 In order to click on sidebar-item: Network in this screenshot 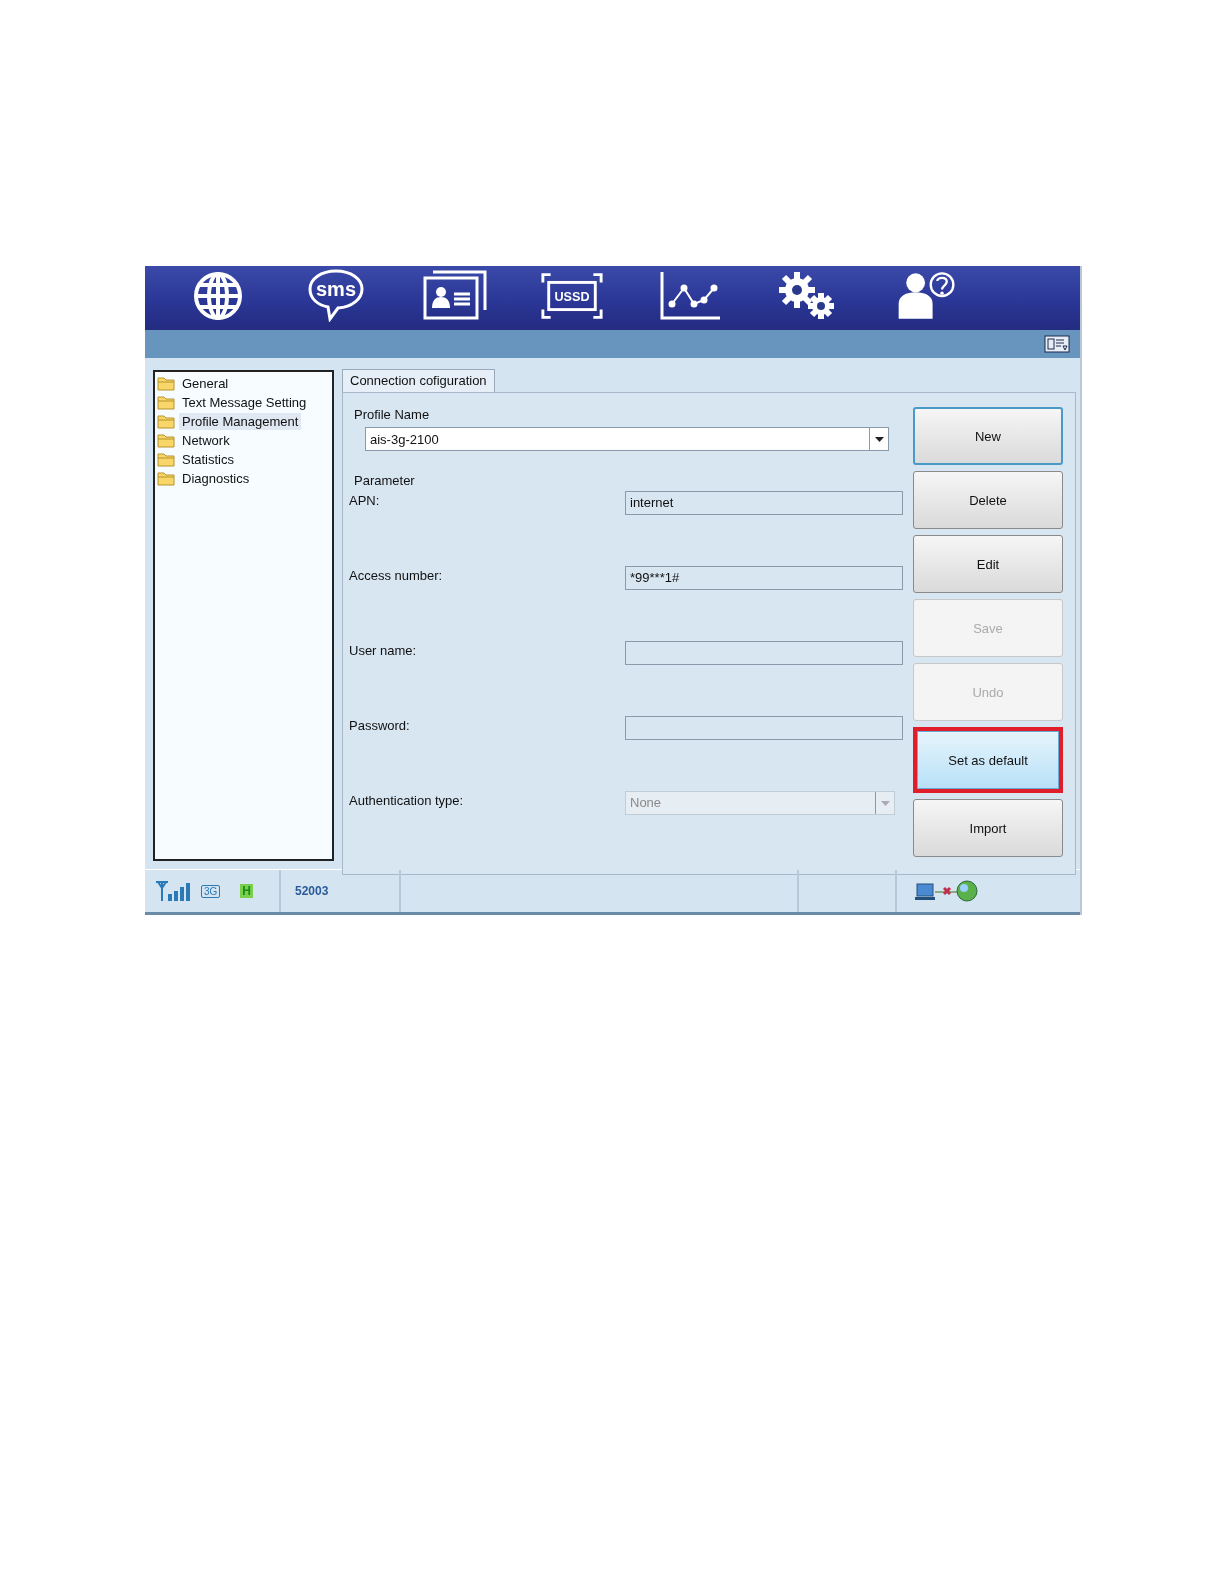, I will do `click(206, 440)`.